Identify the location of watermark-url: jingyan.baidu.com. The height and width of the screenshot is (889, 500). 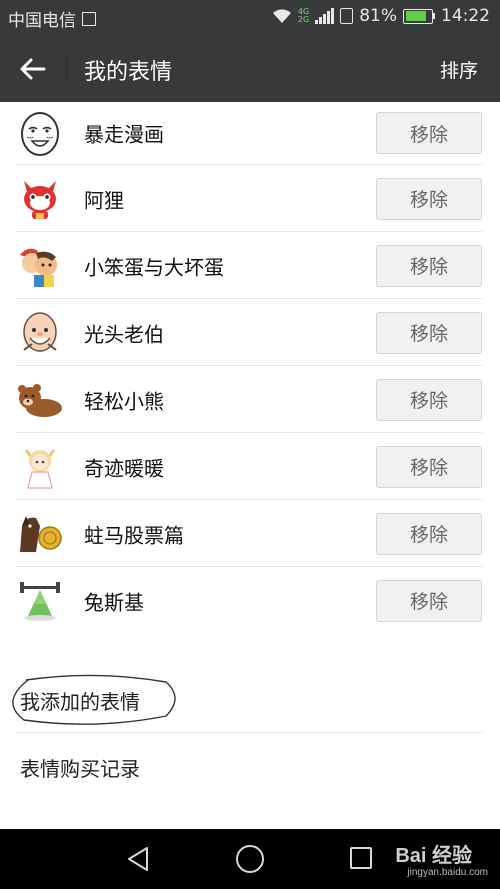
(447, 872).